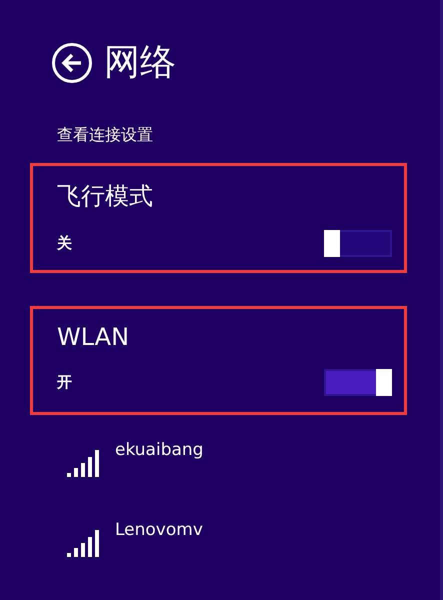 Image resolution: width=443 pixels, height=600 pixels. I want to click on view-connection-settings-link: 查看连接设置, so click(248, 135).